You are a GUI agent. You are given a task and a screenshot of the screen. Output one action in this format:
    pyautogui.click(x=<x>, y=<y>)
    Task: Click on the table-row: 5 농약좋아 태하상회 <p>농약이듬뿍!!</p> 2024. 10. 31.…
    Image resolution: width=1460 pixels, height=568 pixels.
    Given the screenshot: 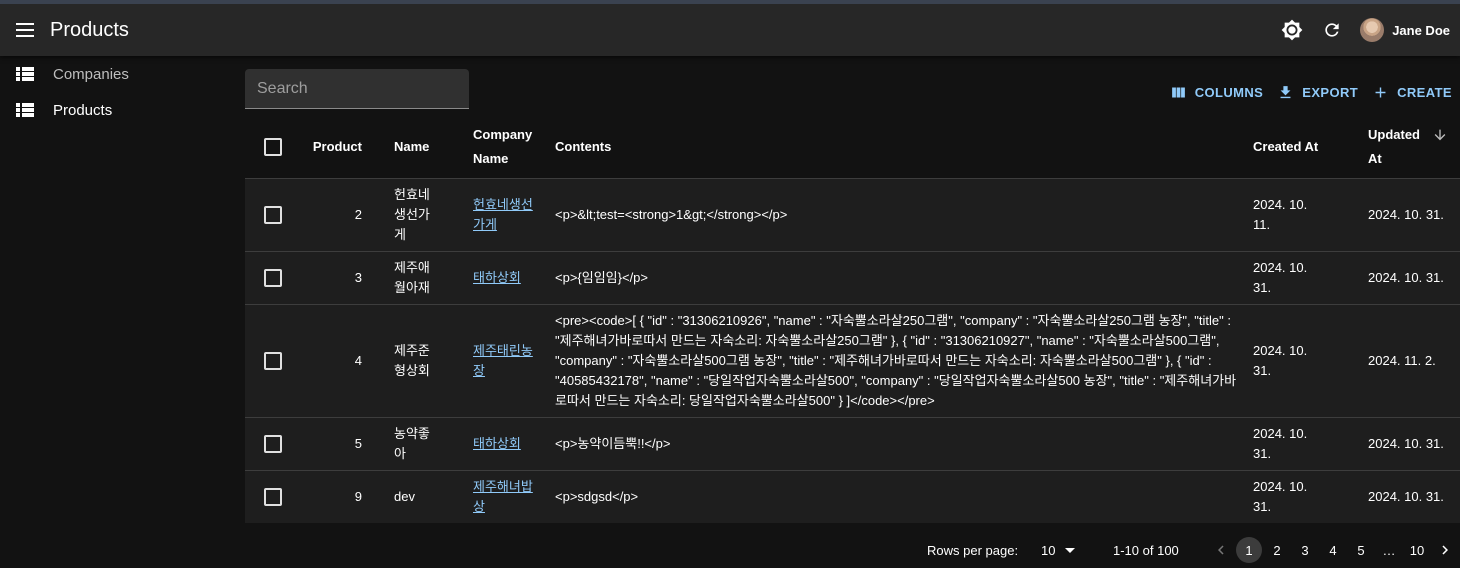 What is the action you would take?
    pyautogui.click(x=852, y=443)
    